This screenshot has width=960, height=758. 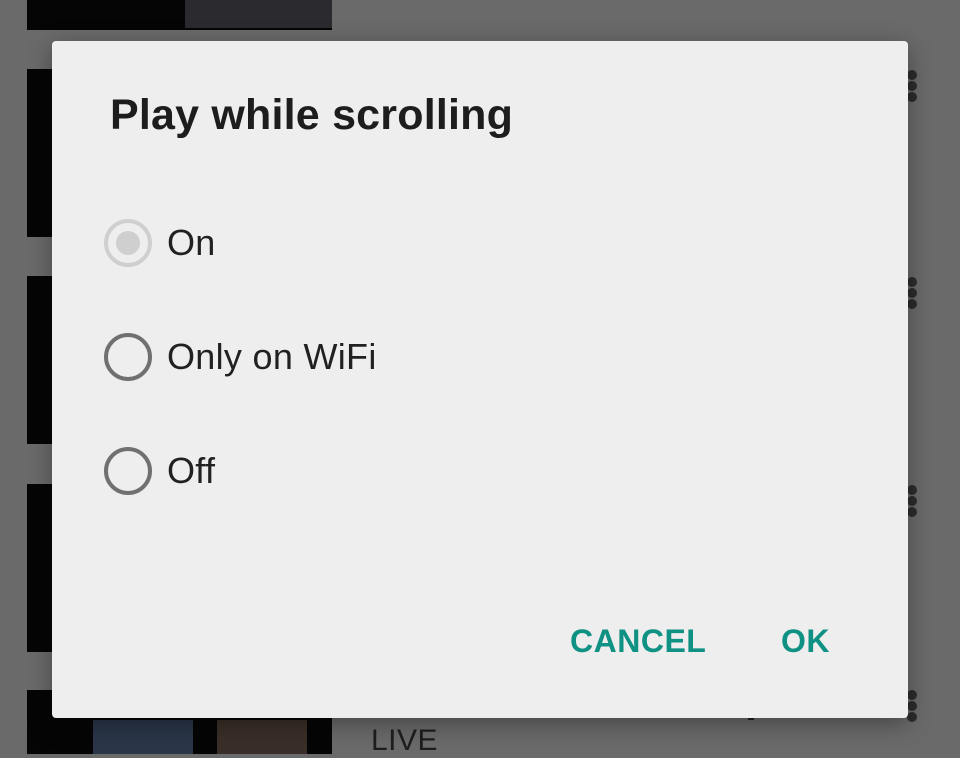 What do you see at coordinates (160, 243) in the screenshot?
I see `option-on: On` at bounding box center [160, 243].